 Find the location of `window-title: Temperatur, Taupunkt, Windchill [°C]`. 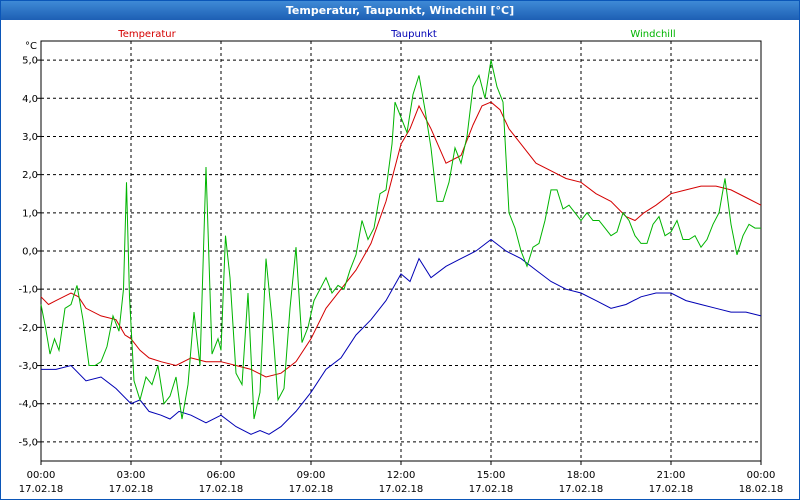

window-title: Temperatur, Taupunkt, Windchill [°C] is located at coordinates (400, 10).